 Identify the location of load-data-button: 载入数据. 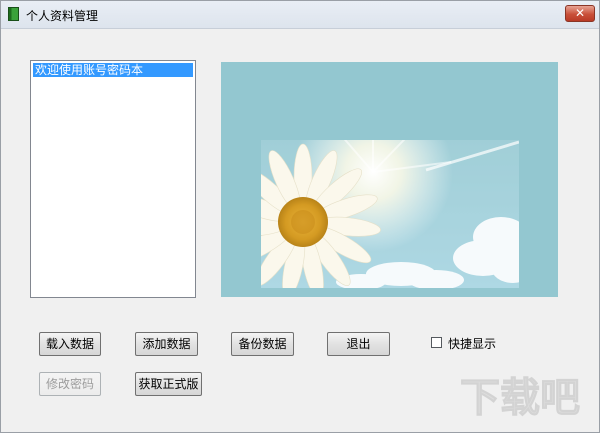
(70, 344).